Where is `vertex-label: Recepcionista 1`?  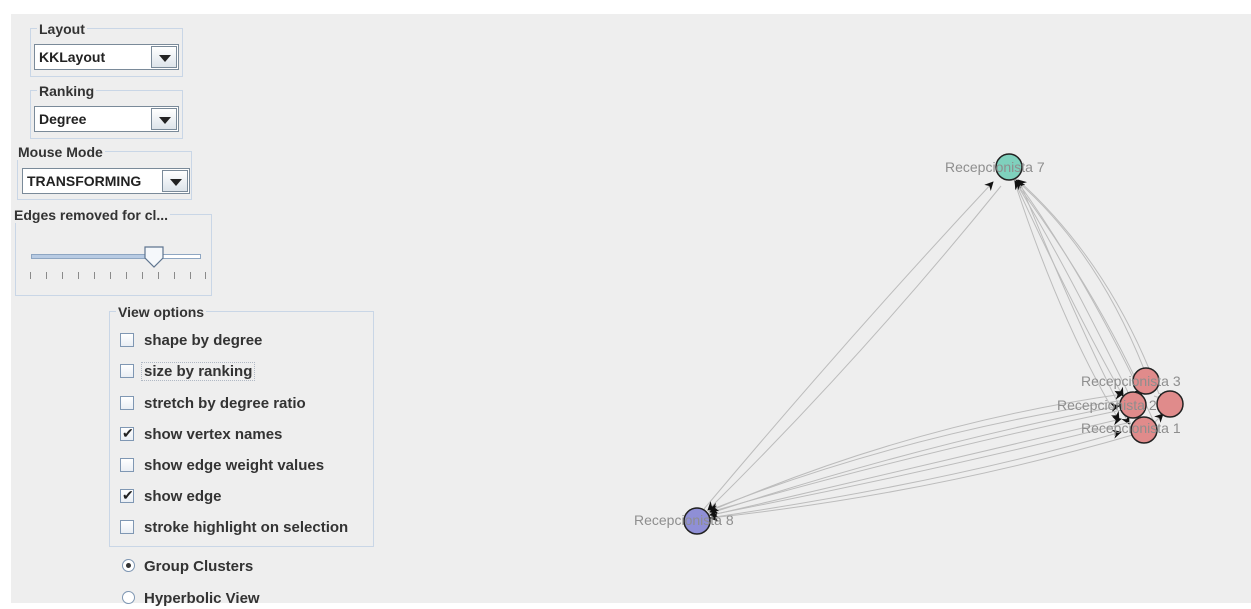 vertex-label: Recepcionista 1 is located at coordinates (1131, 428).